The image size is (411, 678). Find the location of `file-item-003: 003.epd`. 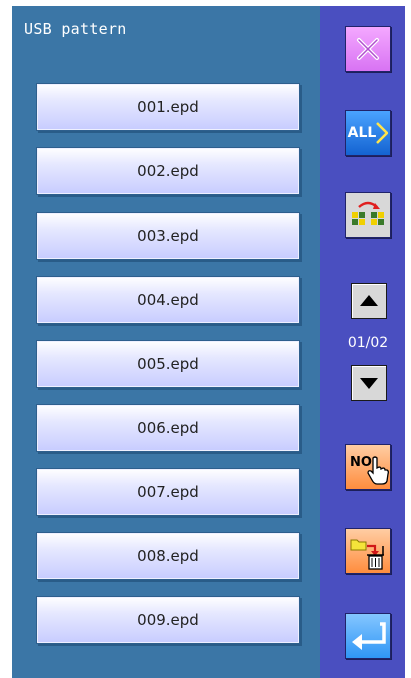

file-item-003: 003.epd is located at coordinates (168, 236).